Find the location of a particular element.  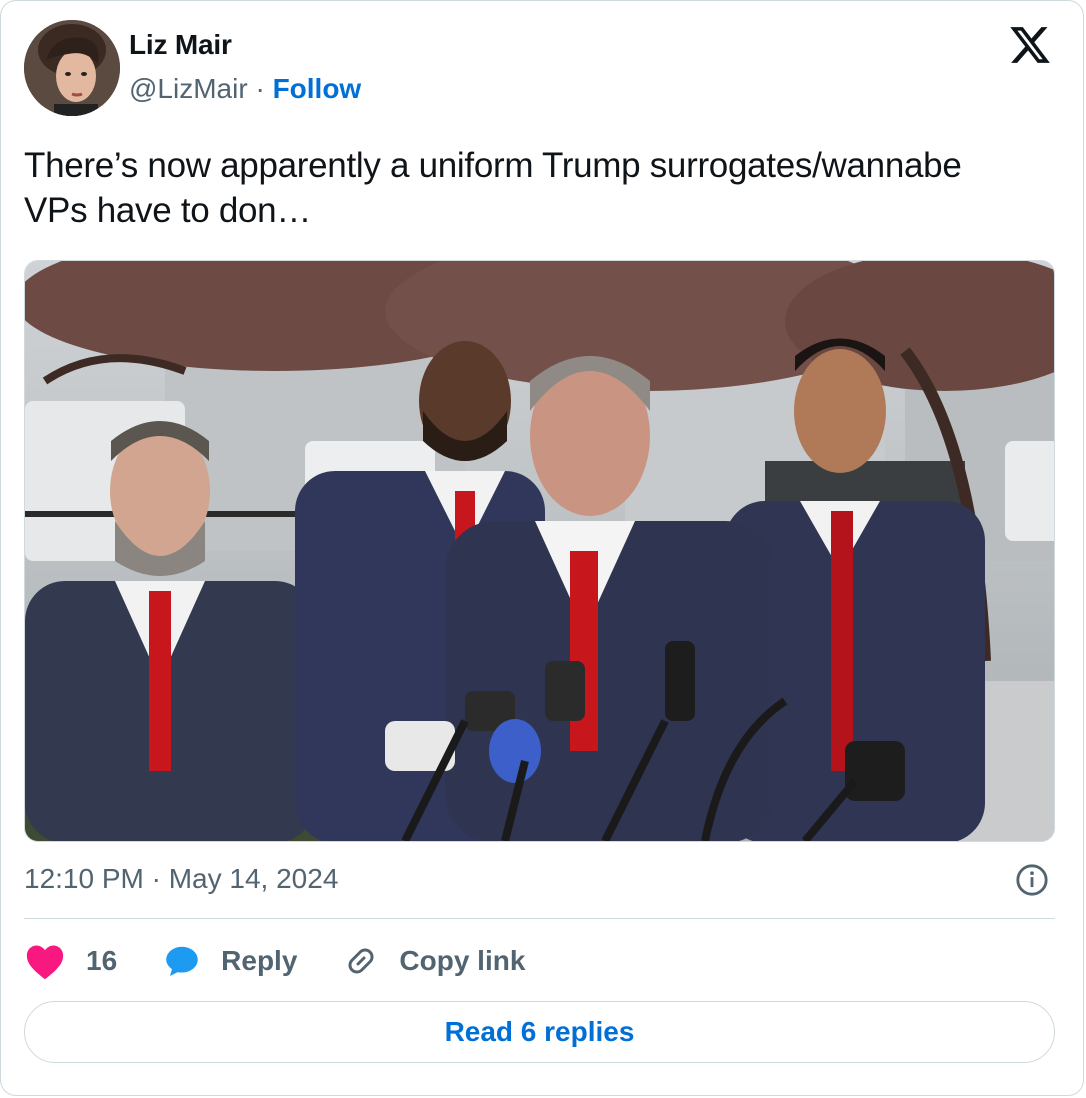

author-handle-row: @LizMair · Follow is located at coordinates (245, 89).